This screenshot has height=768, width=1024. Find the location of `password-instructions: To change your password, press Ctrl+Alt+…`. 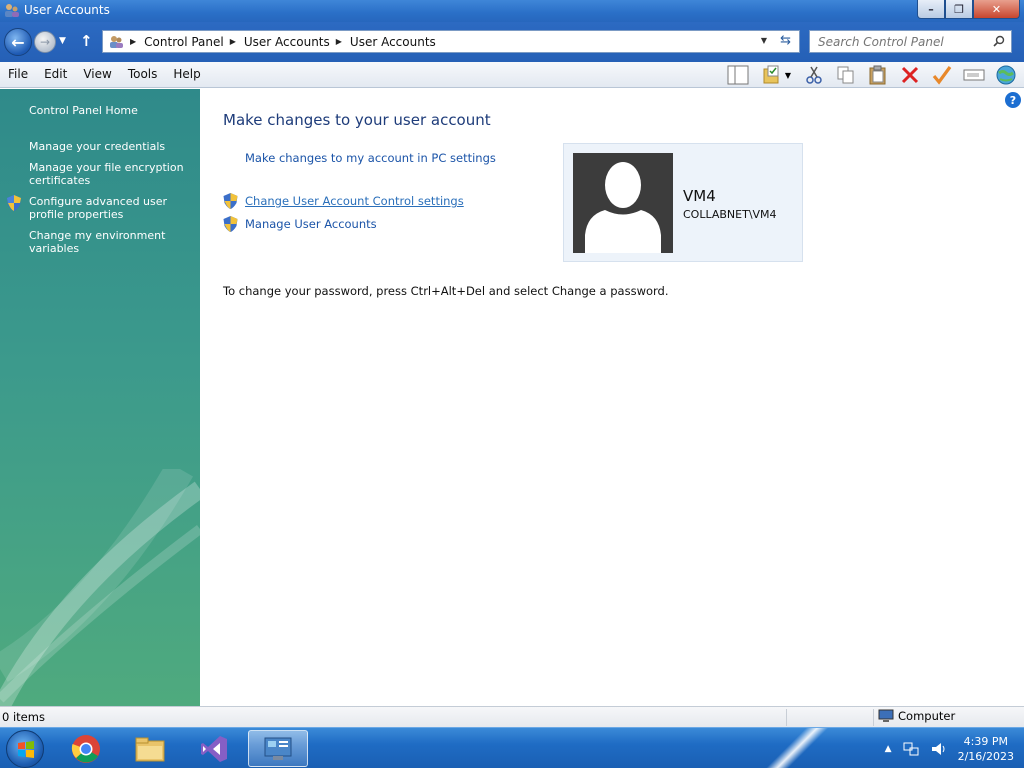

password-instructions: To change your password, press Ctrl+Alt+… is located at coordinates (446, 291).